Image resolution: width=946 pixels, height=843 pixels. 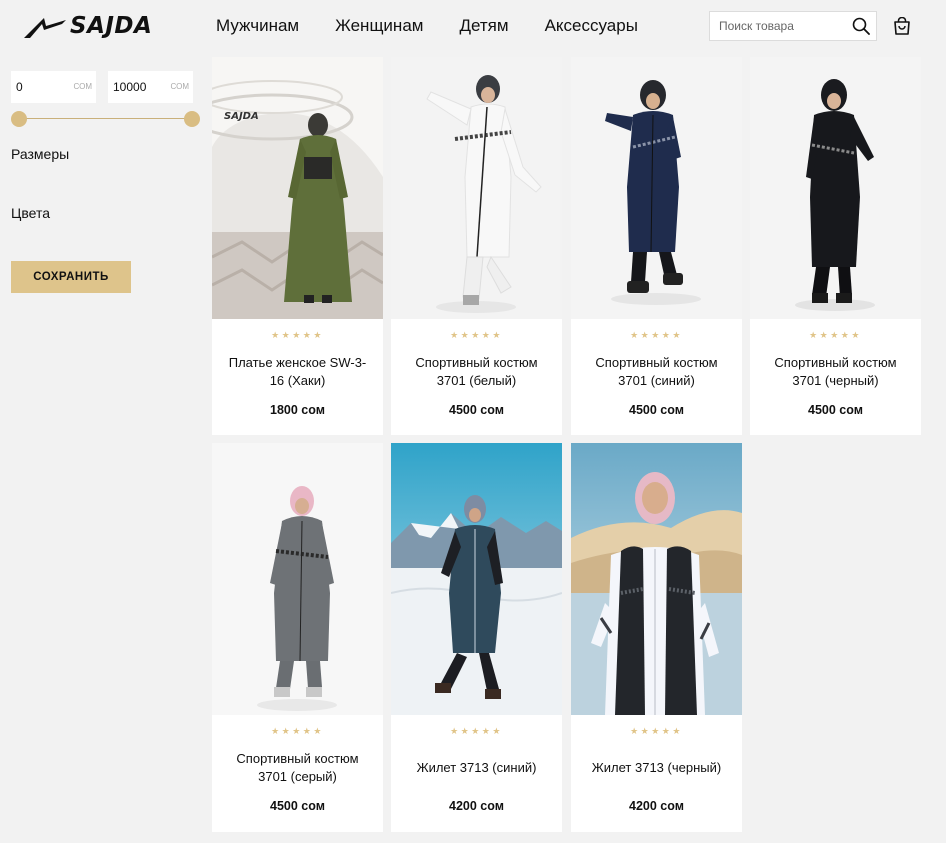 I want to click on search-icon, so click(x=861, y=26).